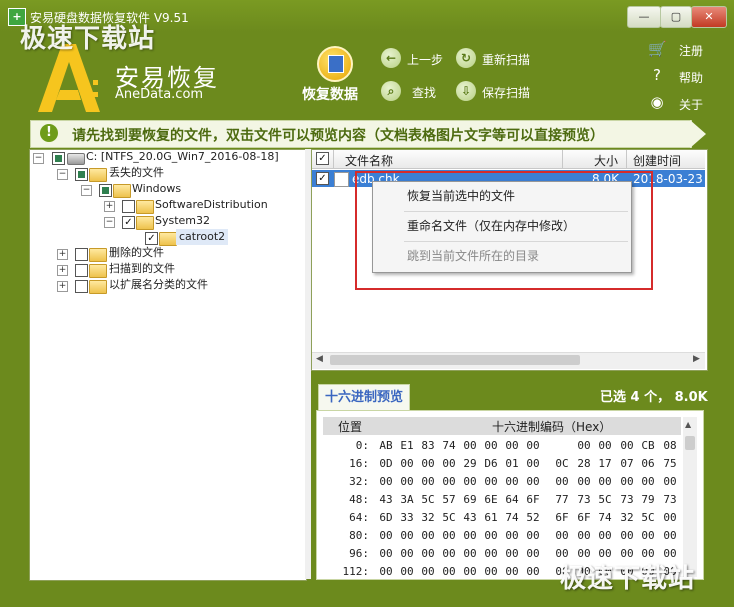 This screenshot has height=607, width=734. What do you see at coordinates (330, 94) in the screenshot?
I see `recover-data-button: 恢复数据` at bounding box center [330, 94].